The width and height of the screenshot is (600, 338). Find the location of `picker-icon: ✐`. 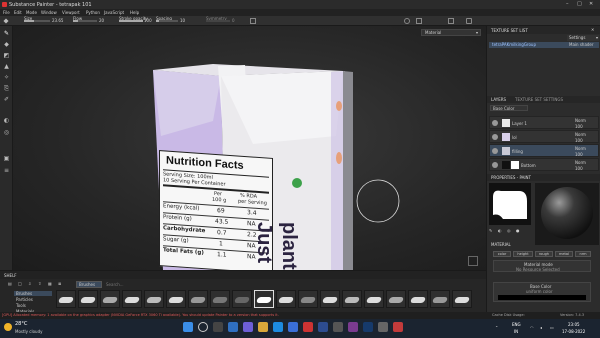

picker-icon: ✐ is located at coordinates (6, 100).